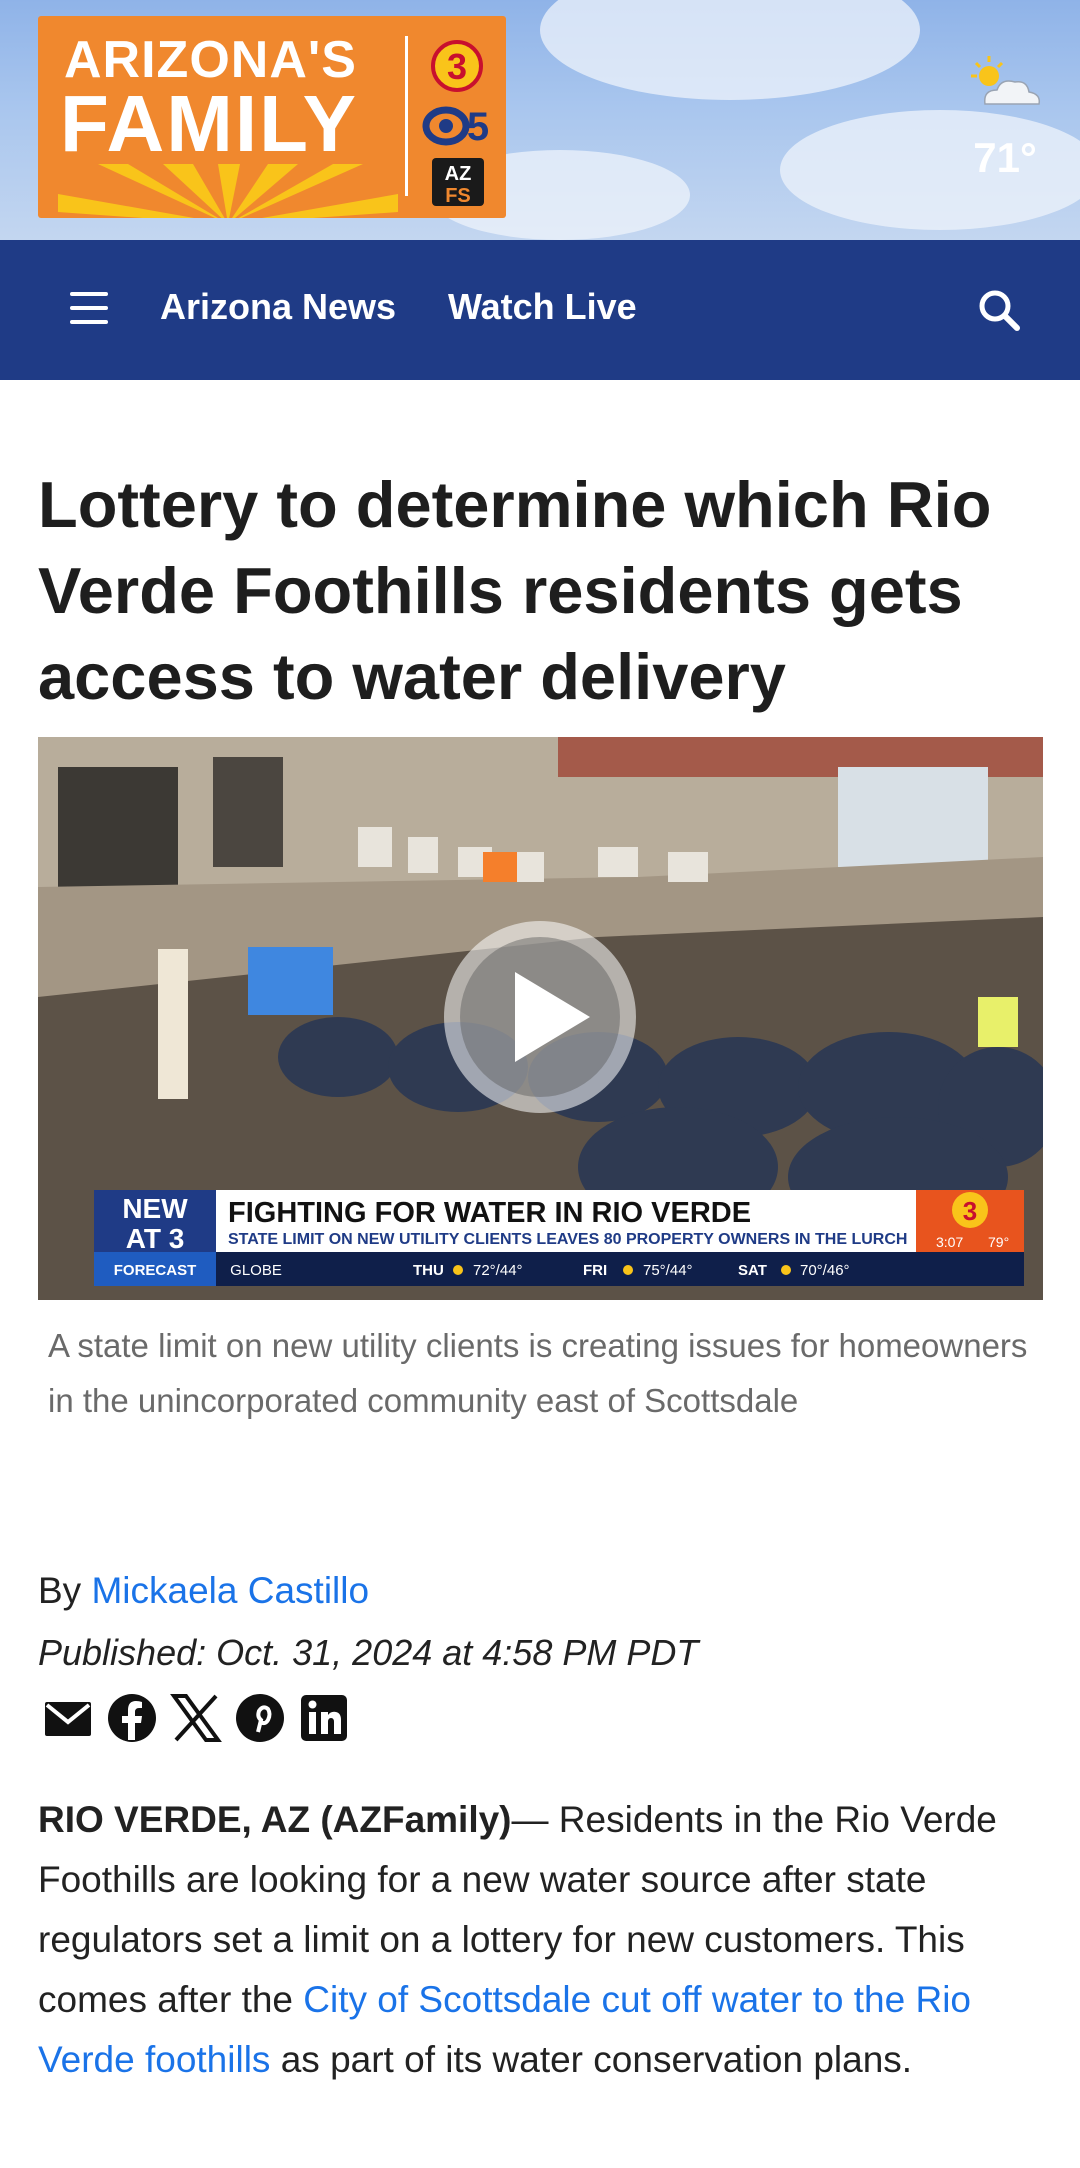 This screenshot has height=2168, width=1080. I want to click on byline-prefix: By, so click(60, 1590).